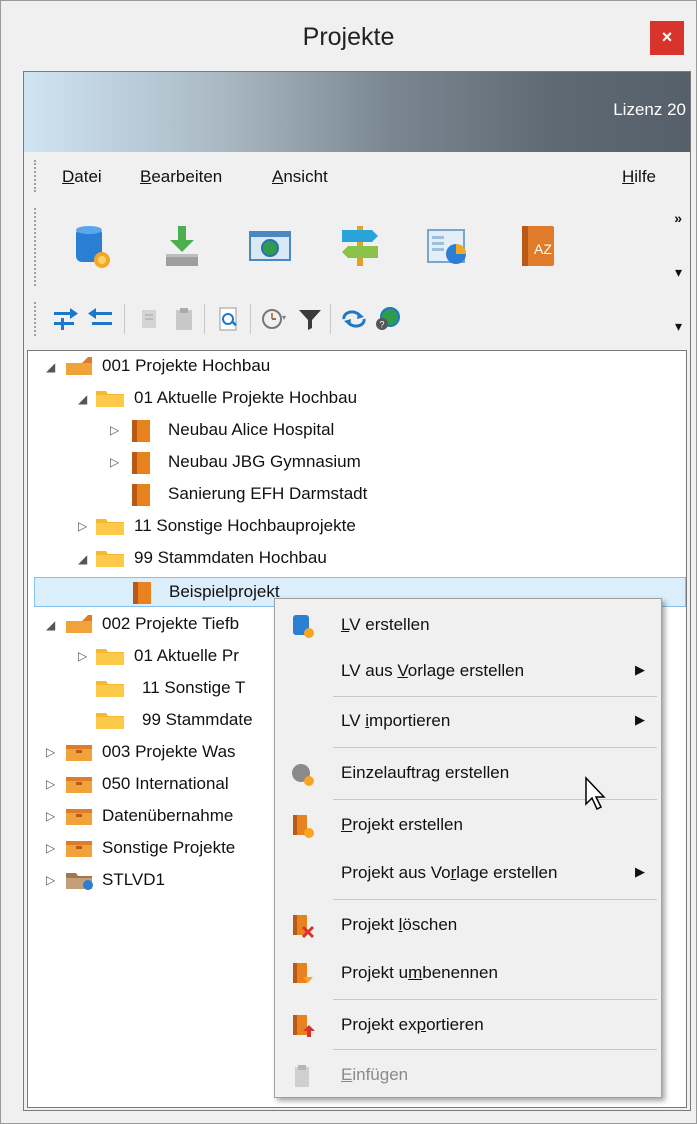 Image resolution: width=697 pixels, height=1124 pixels. I want to click on close-button: ×, so click(667, 38).